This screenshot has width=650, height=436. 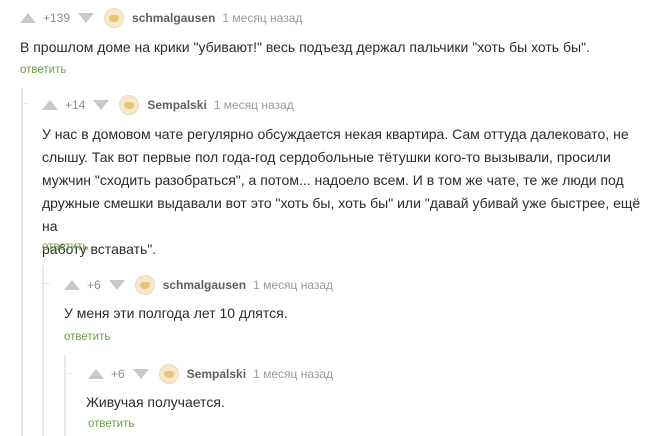 I want to click on comment-header: +139 schmalgausen 1 месяц назад, so click(x=161, y=18).